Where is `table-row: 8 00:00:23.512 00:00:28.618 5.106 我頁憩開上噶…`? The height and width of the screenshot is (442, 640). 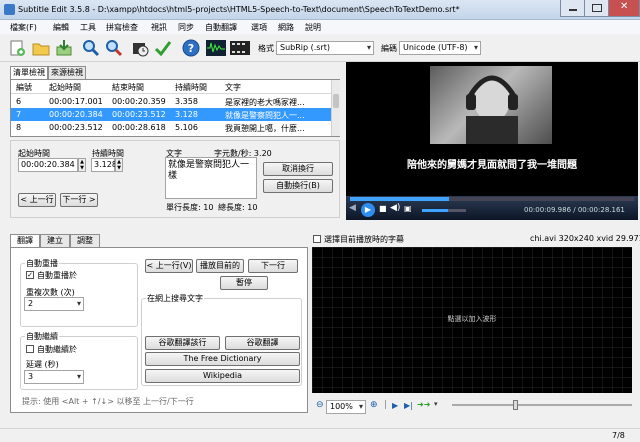 table-row: 8 00:00:23.512 00:00:28.618 5.106 我頁憩開上噶… is located at coordinates (171, 128).